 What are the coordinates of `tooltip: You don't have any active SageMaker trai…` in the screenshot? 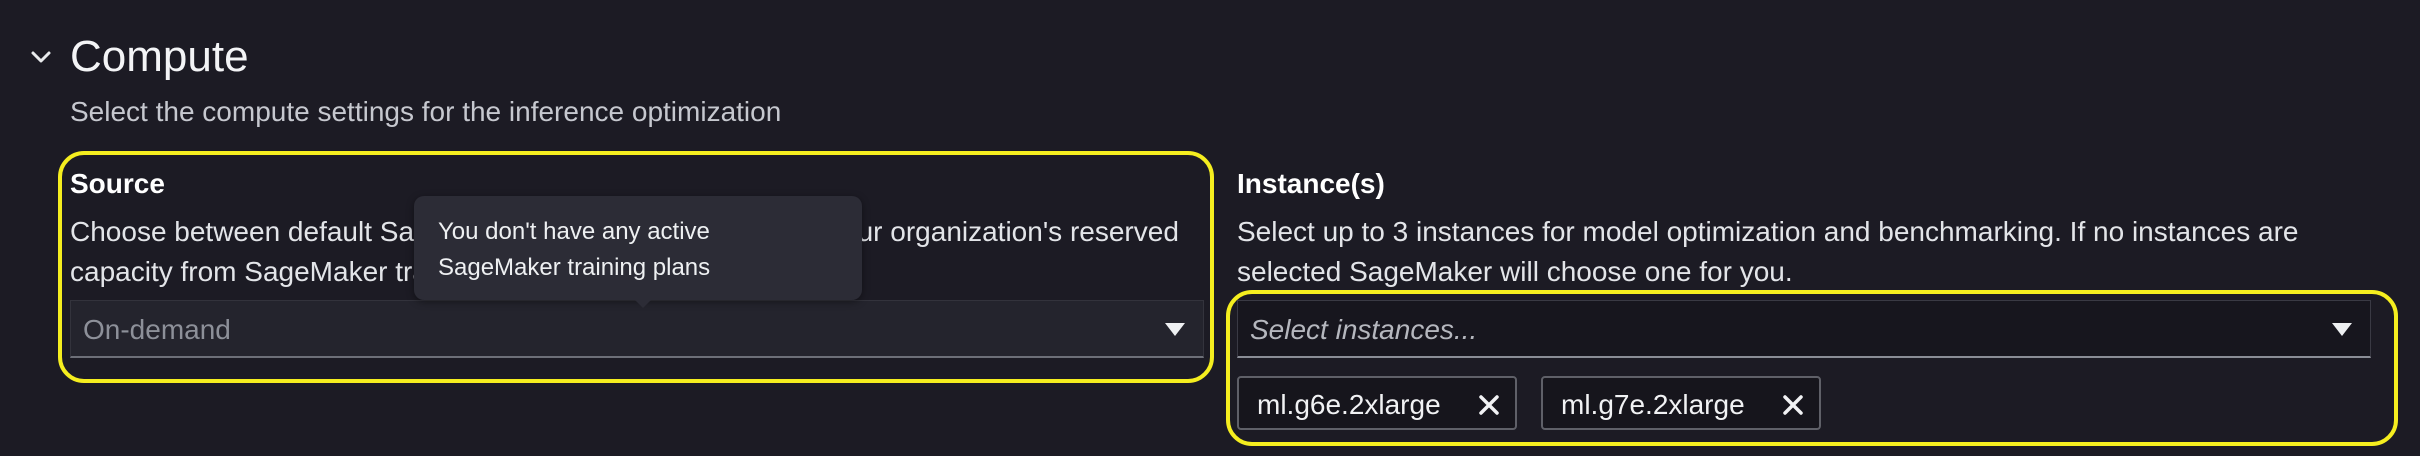 It's located at (638, 248).